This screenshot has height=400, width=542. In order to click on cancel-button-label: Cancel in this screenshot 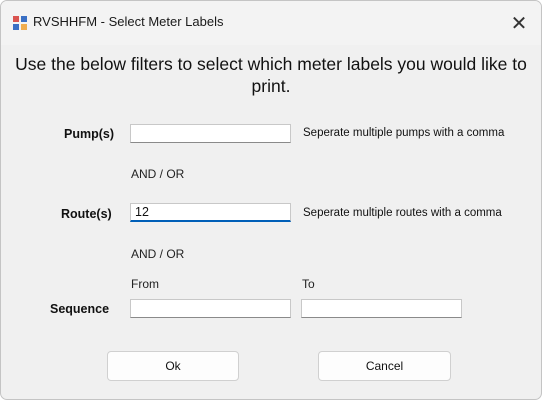, I will do `click(384, 366)`.